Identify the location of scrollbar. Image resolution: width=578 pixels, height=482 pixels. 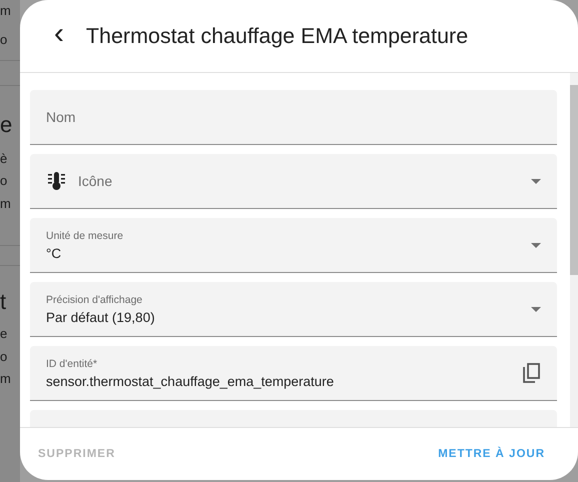
(574, 250).